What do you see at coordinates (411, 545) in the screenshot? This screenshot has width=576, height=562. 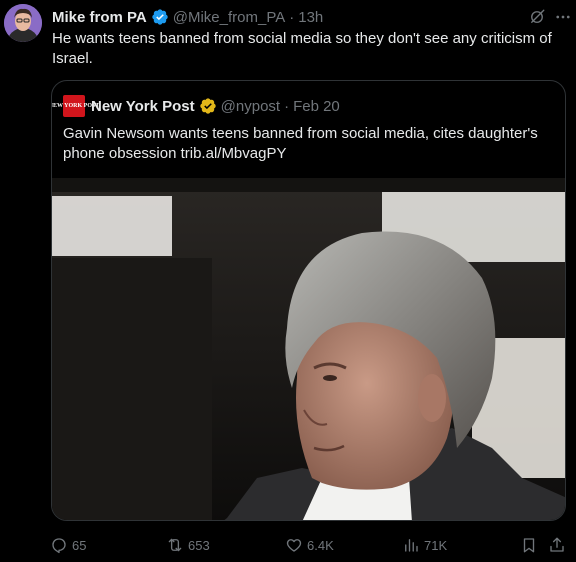 I see `views-icon` at bounding box center [411, 545].